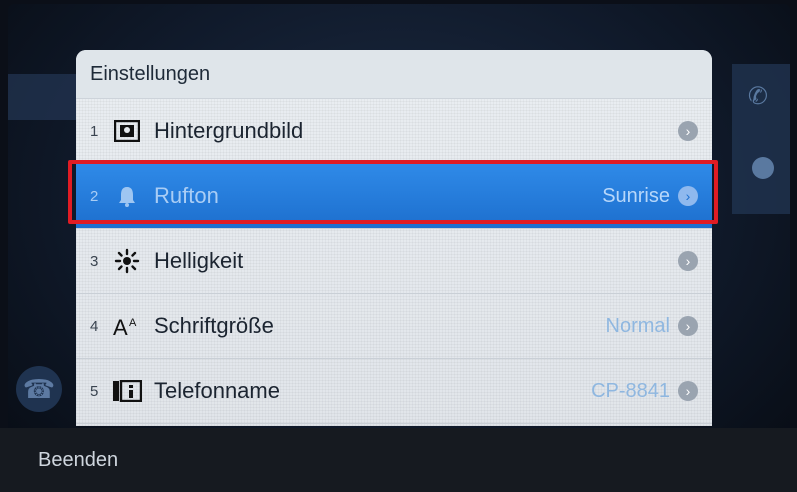 The width and height of the screenshot is (797, 492). I want to click on background-status-dot, so click(763, 168).